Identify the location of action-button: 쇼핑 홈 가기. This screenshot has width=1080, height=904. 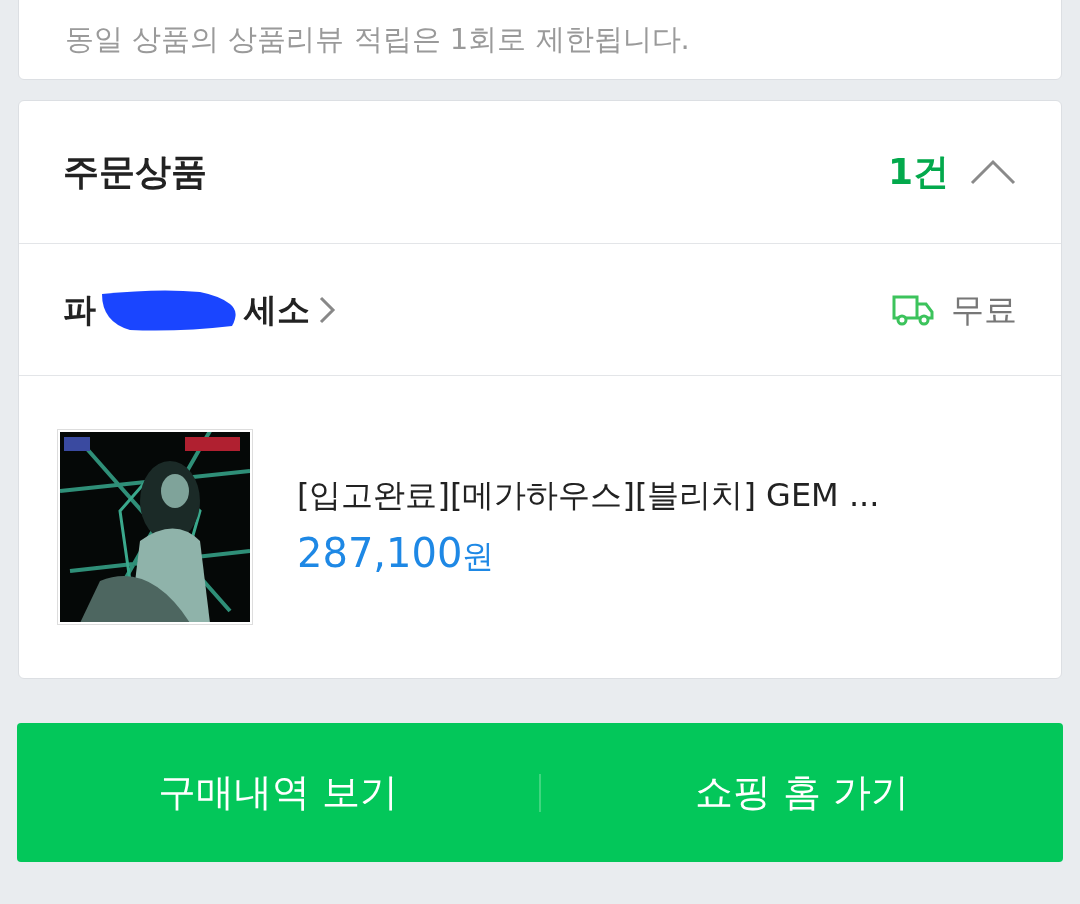
(802, 792).